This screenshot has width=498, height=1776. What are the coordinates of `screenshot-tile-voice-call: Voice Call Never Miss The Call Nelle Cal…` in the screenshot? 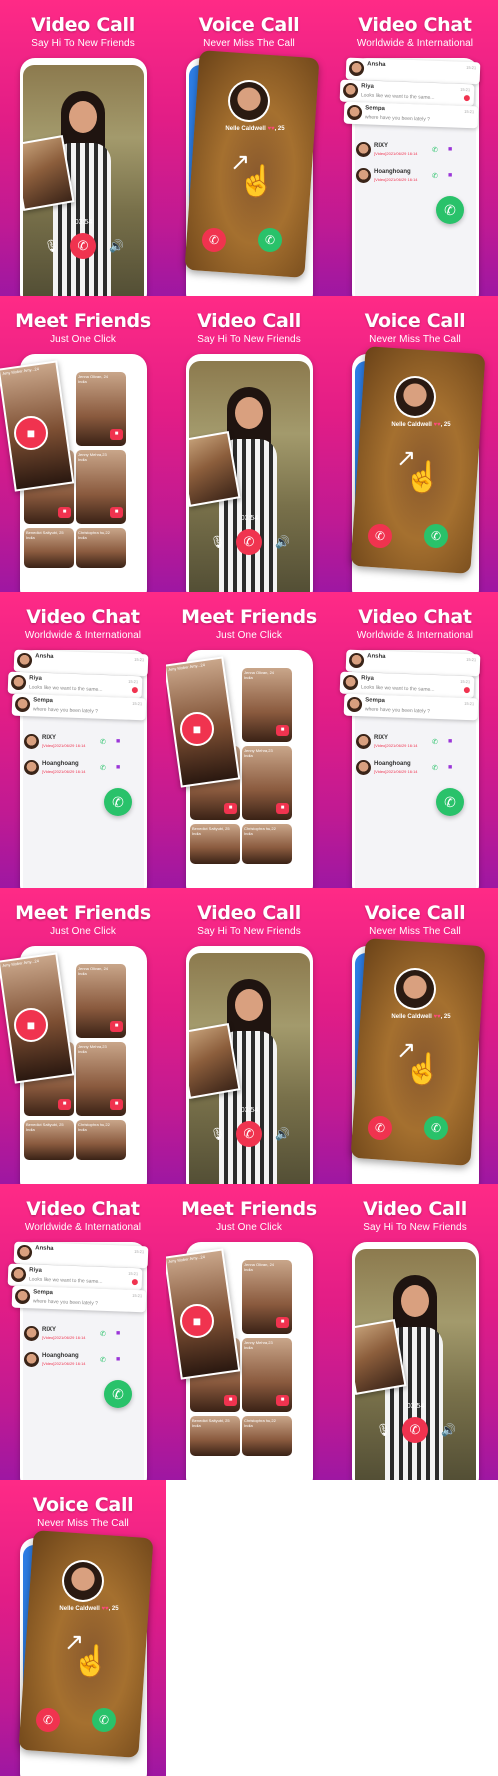 It's located at (415, 444).